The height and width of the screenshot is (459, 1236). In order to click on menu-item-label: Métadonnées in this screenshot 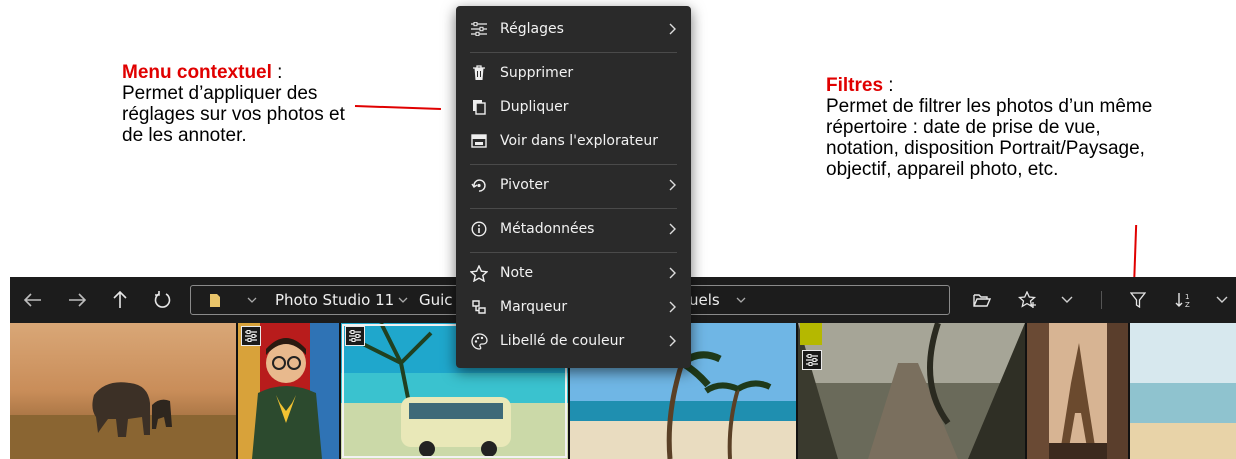, I will do `click(547, 229)`.